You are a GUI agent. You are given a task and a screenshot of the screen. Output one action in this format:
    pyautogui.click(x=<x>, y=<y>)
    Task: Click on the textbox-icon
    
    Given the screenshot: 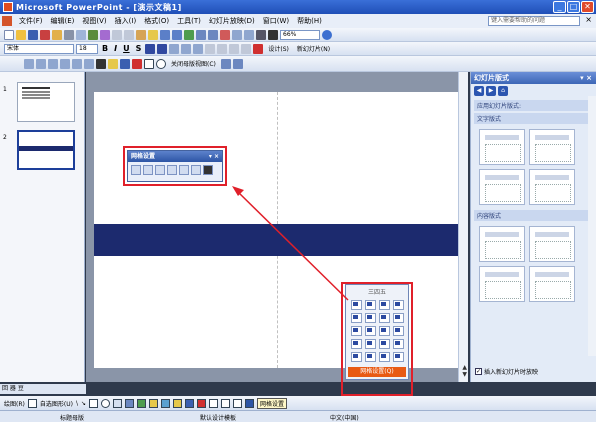 What is the action you would take?
    pyautogui.click(x=117, y=403)
    